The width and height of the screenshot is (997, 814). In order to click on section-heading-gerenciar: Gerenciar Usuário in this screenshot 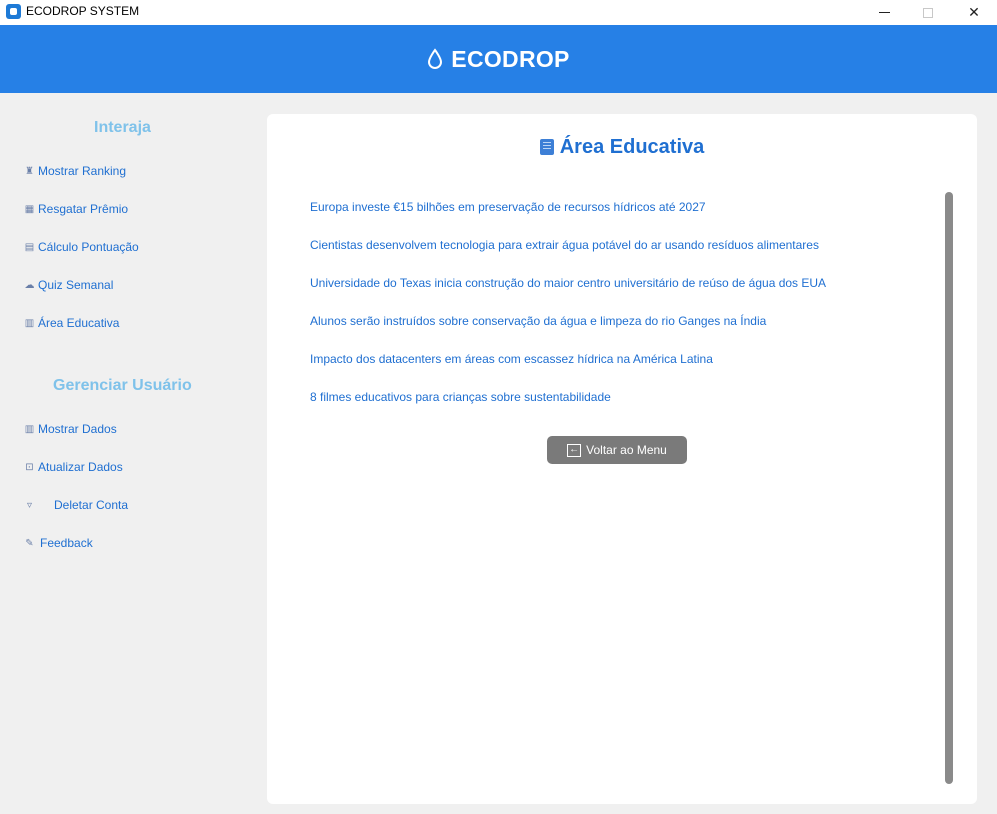, I will do `click(122, 385)`.